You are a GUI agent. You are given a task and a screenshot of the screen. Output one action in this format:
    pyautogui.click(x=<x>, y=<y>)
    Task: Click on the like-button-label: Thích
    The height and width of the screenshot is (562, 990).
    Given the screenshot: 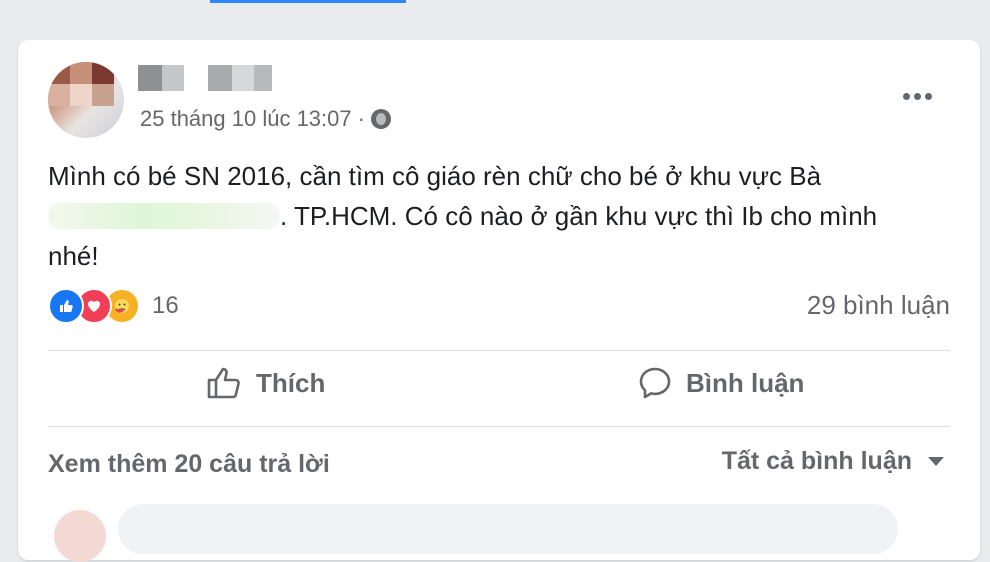 What is the action you would take?
    pyautogui.click(x=291, y=382)
    